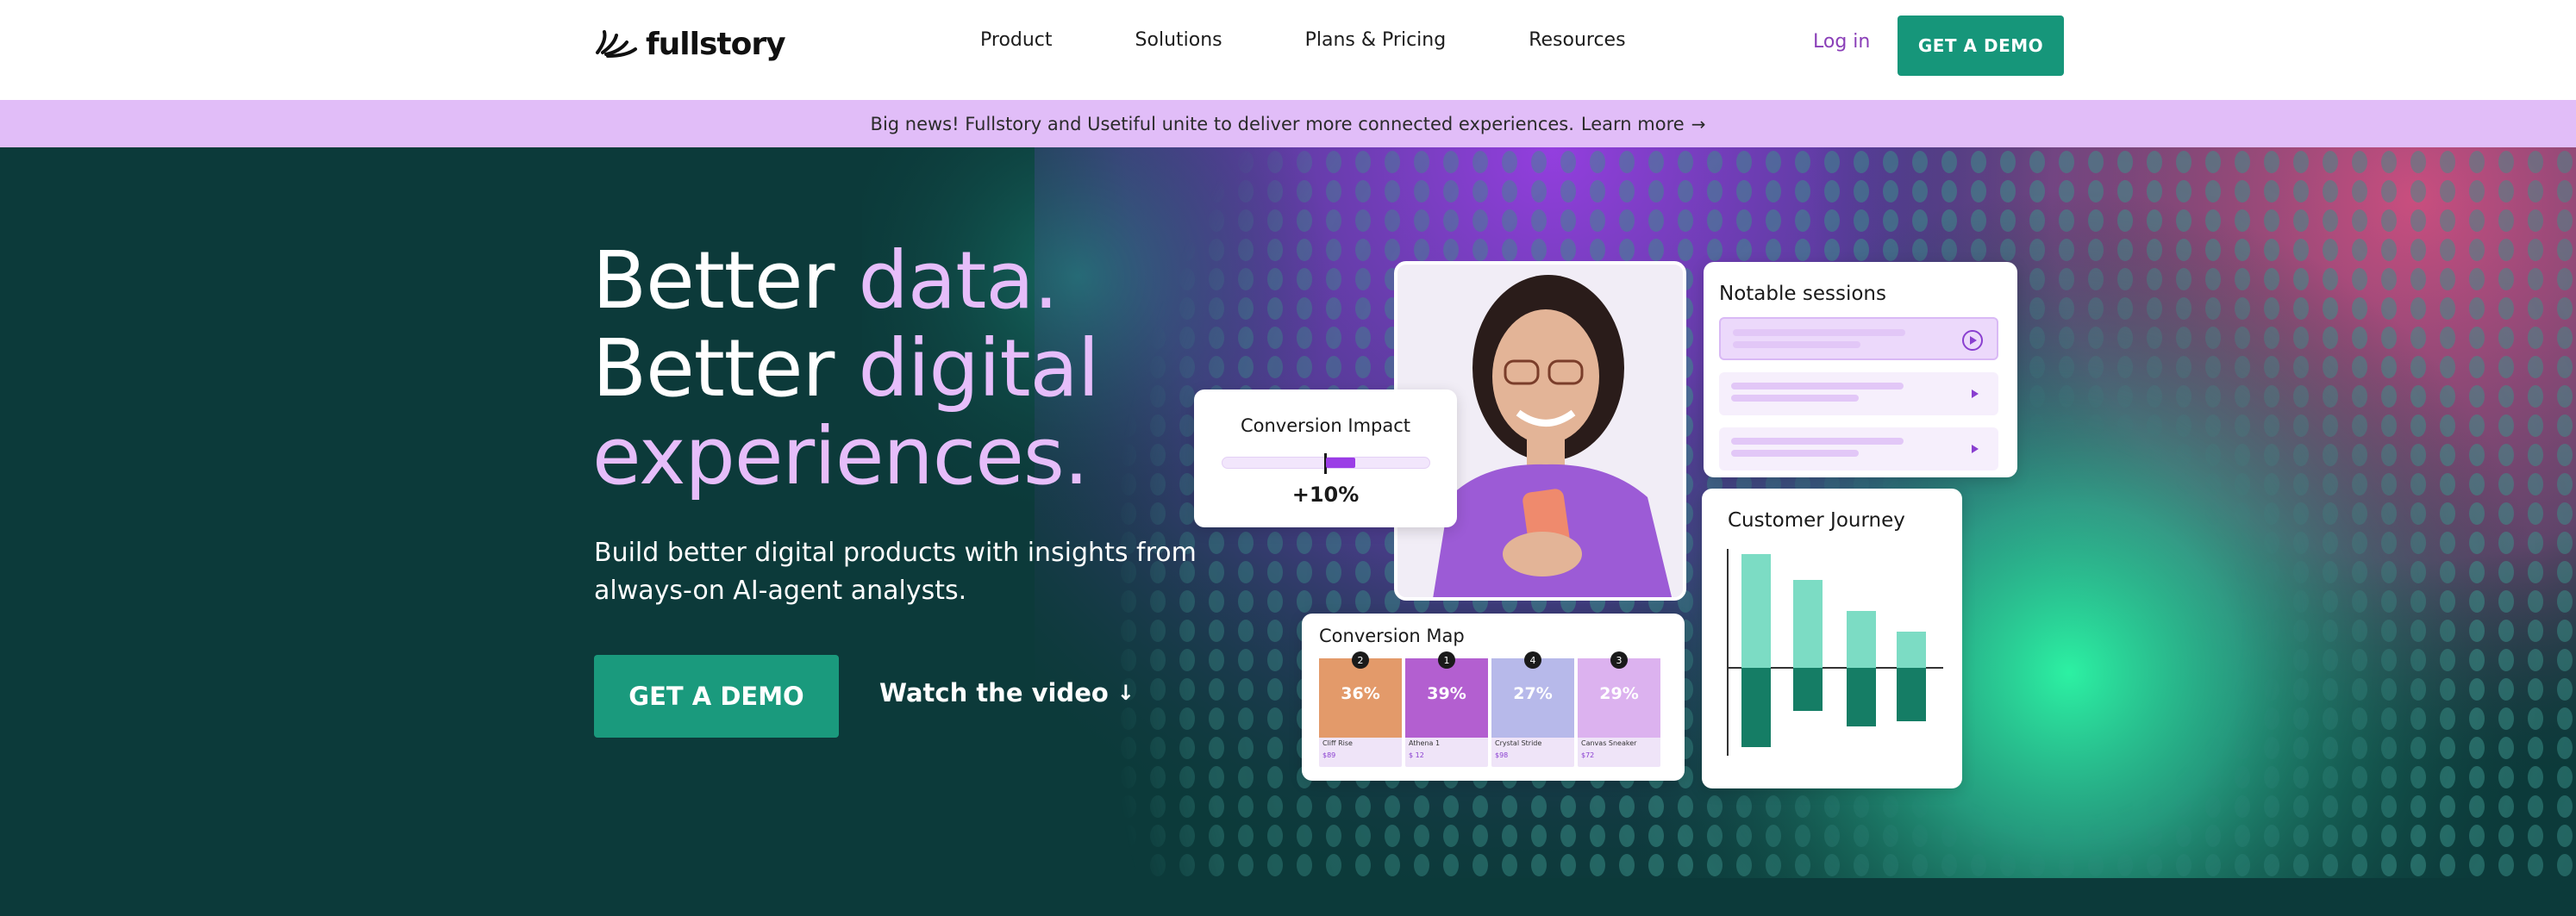 This screenshot has width=2576, height=916. What do you see at coordinates (1619, 709) in the screenshot?
I see `conversion-map-tile: 29% 3 Canvas Sneaker $72` at bounding box center [1619, 709].